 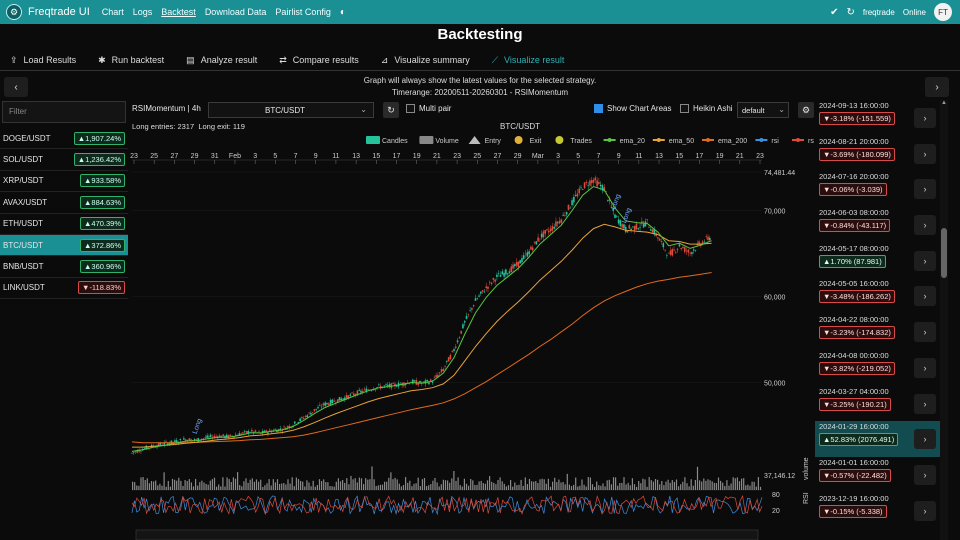 What do you see at coordinates (131, 60) in the screenshot?
I see `run-backtest-button: ✱ Run backtest` at bounding box center [131, 60].